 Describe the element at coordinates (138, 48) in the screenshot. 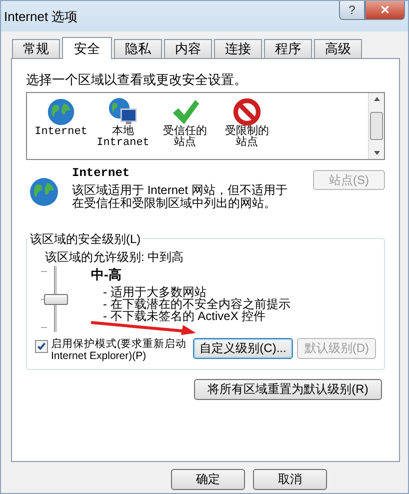

I see `tab: 隐私` at that location.